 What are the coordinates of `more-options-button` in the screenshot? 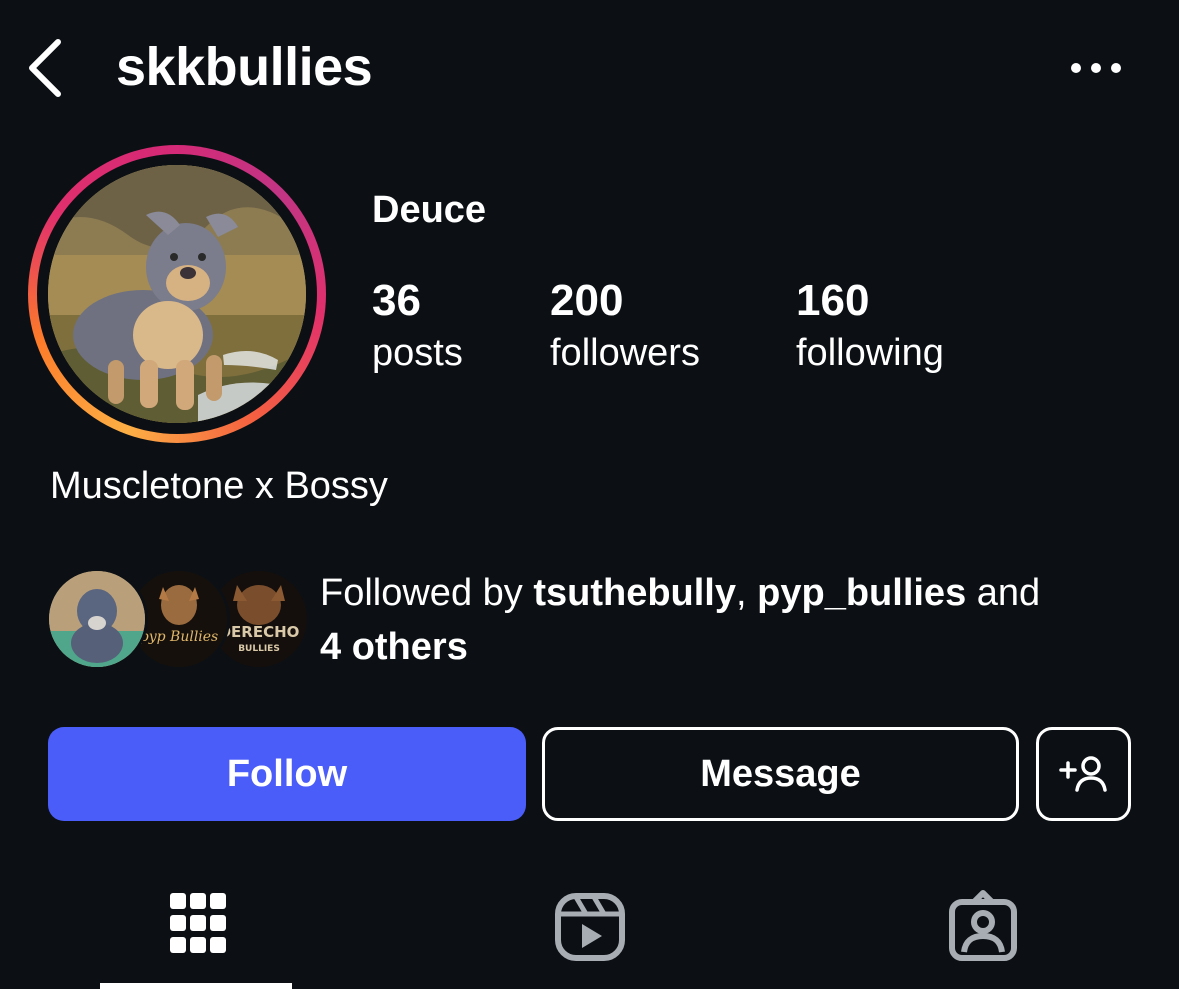 It's located at (1094, 68).